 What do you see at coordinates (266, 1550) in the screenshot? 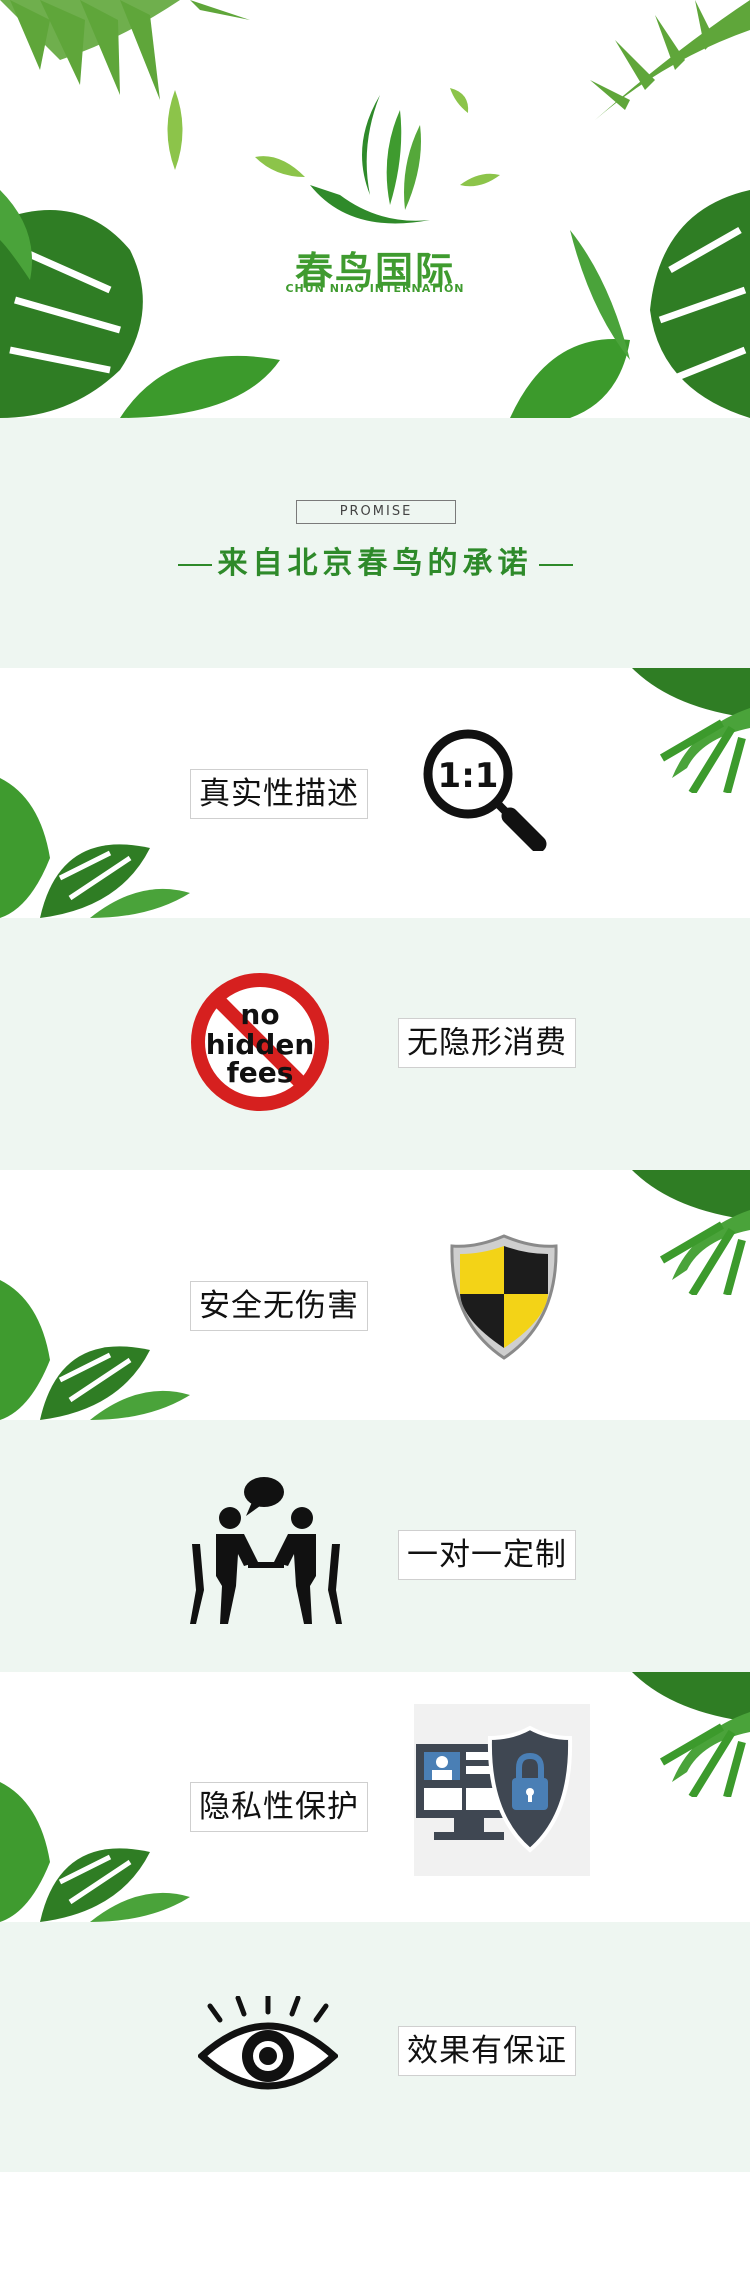
I see `consultation-icon` at bounding box center [266, 1550].